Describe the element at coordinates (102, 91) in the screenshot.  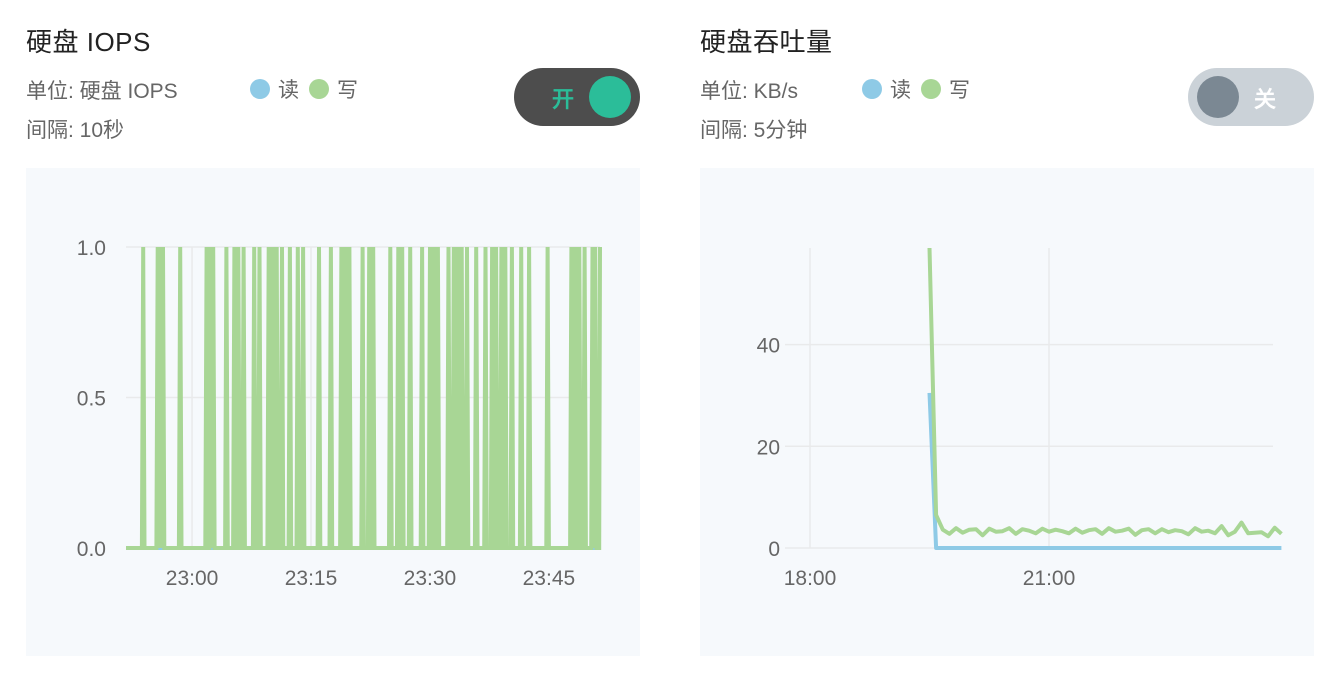
I see `iops-unit-label: 单位: 硬盘 IOPS` at that location.